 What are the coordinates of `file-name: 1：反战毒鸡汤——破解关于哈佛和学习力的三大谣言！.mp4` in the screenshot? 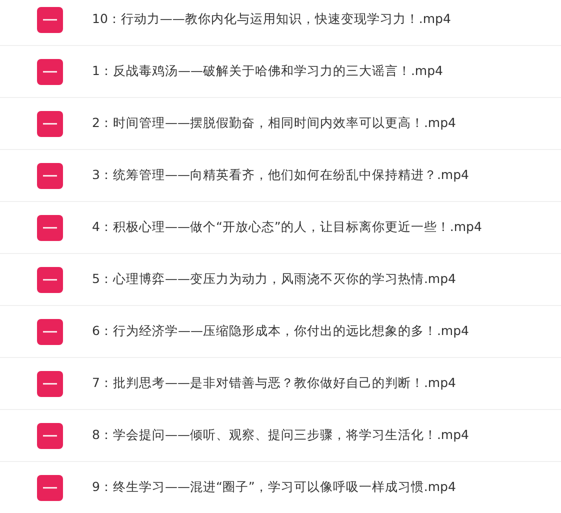 It's located at (267, 71).